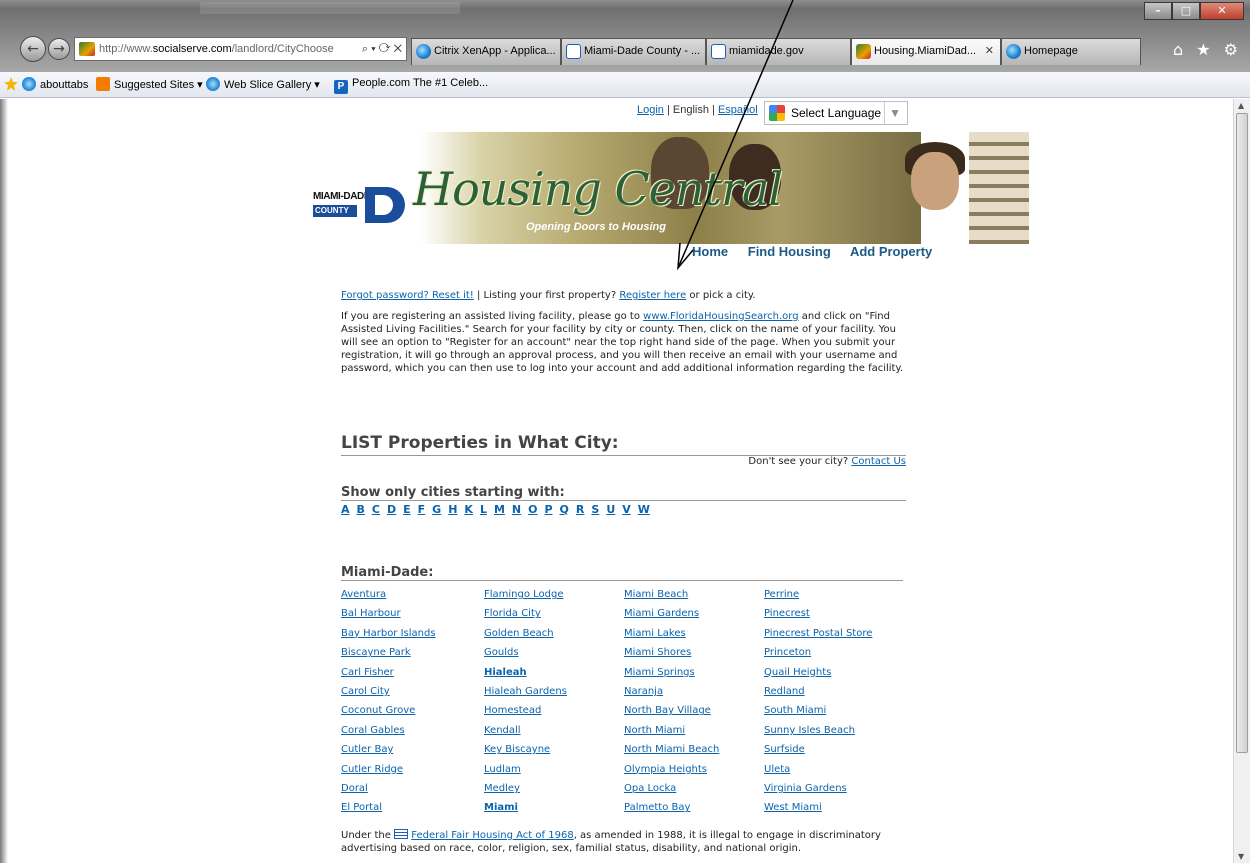  Describe the element at coordinates (671, 788) in the screenshot. I see `city-link: Opa Locka` at that location.